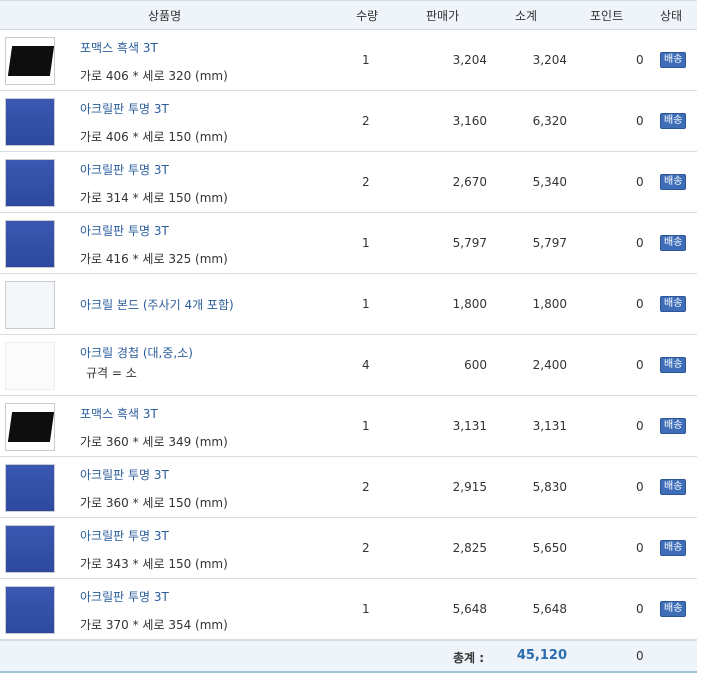  I want to click on header-point: 포인트, so click(607, 16).